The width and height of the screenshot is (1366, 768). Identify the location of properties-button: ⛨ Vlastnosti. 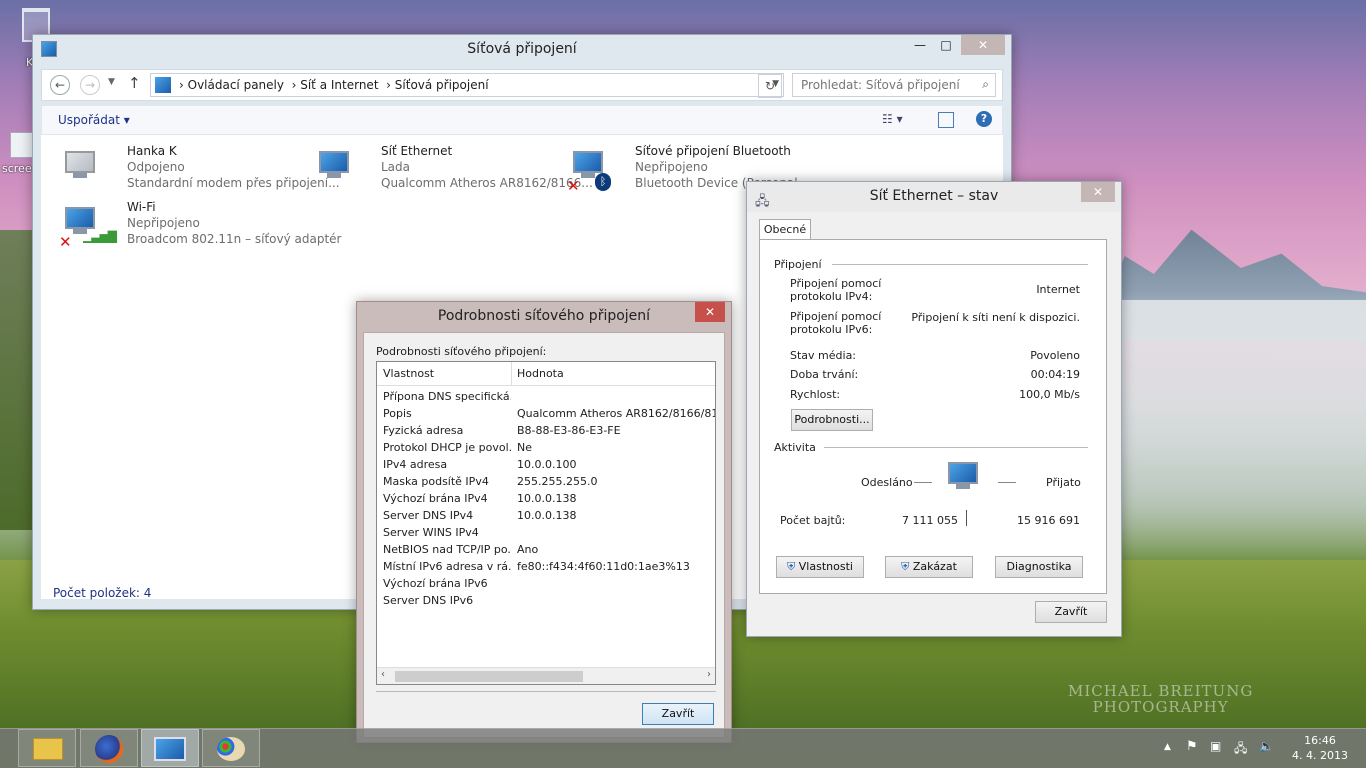
(820, 567).